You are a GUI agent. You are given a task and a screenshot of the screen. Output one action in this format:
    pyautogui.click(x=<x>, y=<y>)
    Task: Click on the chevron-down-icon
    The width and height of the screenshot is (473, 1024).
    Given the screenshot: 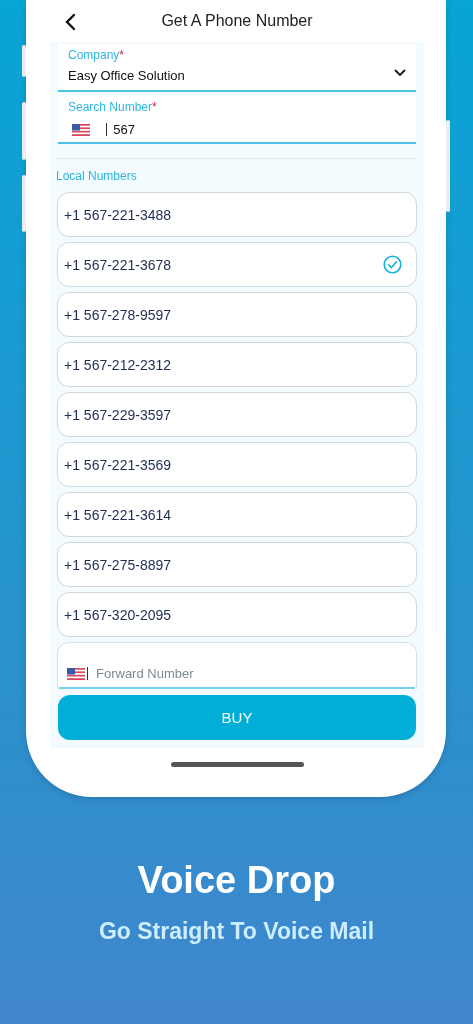 What is the action you would take?
    pyautogui.click(x=400, y=72)
    